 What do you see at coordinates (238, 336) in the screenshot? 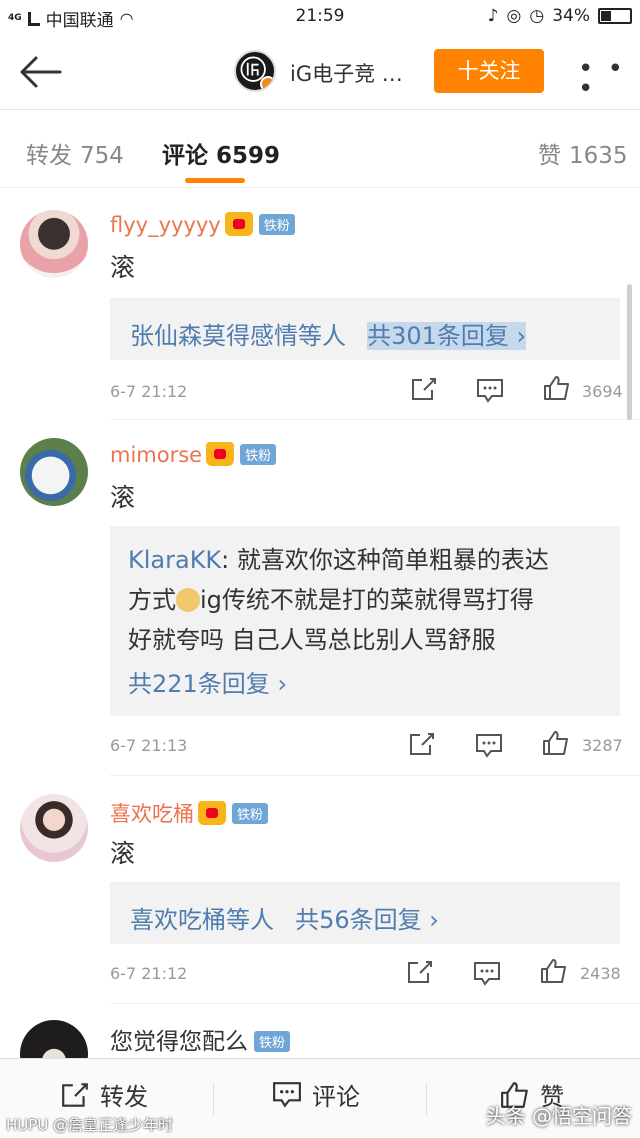
I see `reply-users: 张仙森莫得感情等人` at bounding box center [238, 336].